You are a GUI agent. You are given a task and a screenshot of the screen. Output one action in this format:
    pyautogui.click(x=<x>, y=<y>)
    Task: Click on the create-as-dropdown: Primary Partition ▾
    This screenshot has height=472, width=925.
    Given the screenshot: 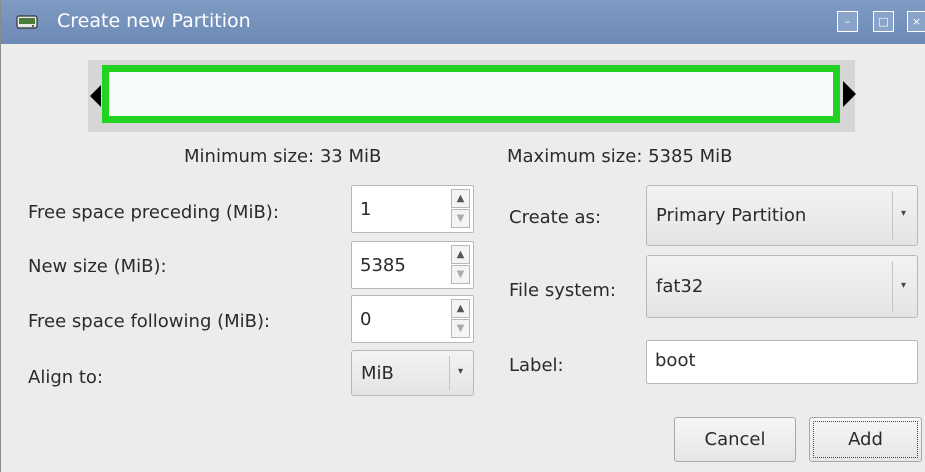 What is the action you would take?
    pyautogui.click(x=782, y=215)
    